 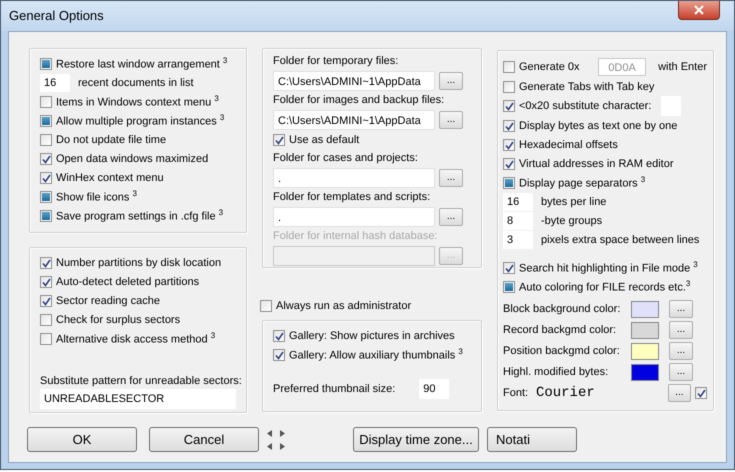 I want to click on checkbox-label: Search hit highlighting in File mode $^{3}$, so click(x=608, y=267).